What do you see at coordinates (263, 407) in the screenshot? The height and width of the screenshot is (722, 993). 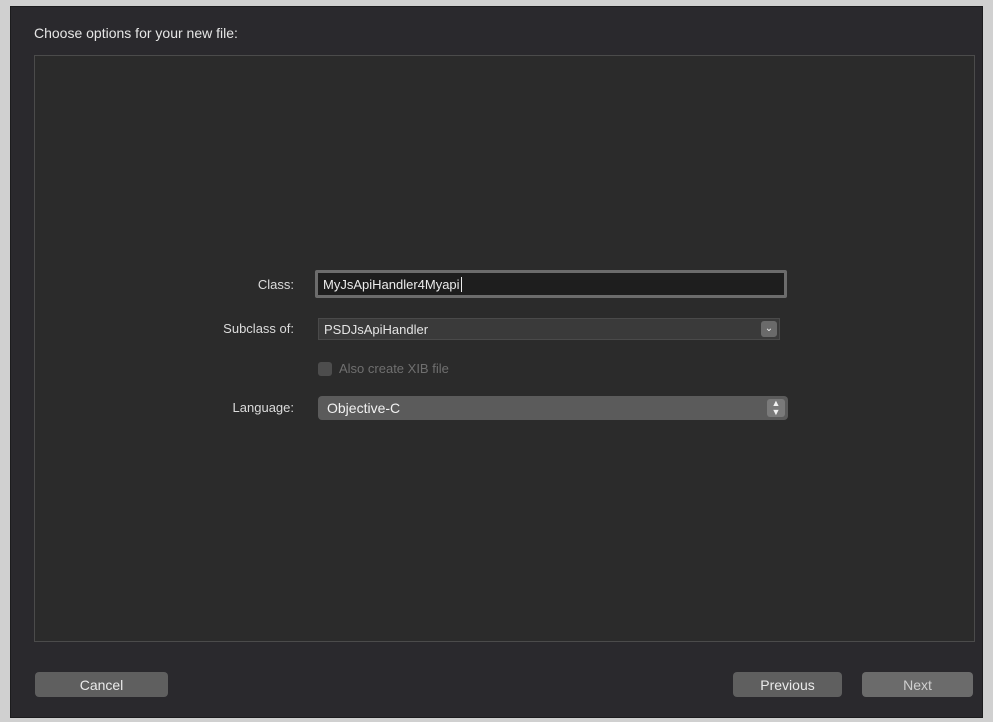 I see `language-label: Language:` at bounding box center [263, 407].